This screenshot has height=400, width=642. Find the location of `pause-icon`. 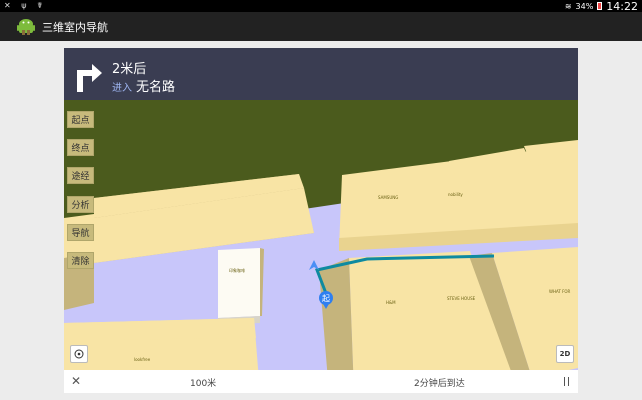

pause-icon is located at coordinates (566, 381).